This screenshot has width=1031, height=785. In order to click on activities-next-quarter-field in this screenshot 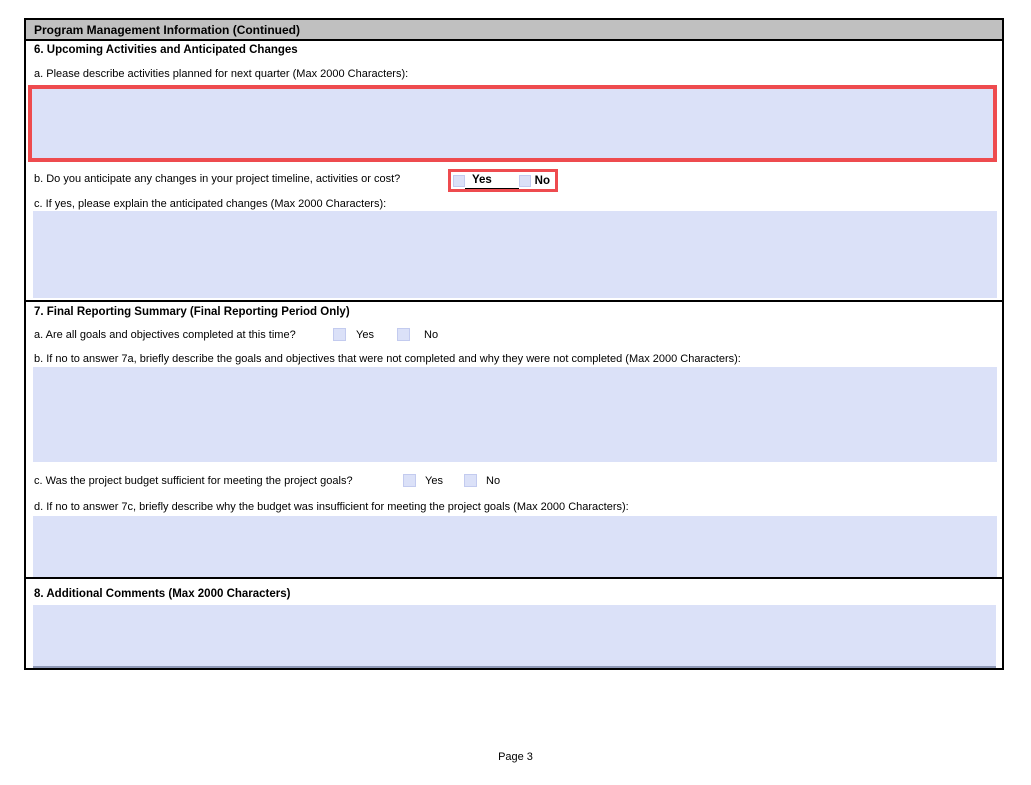, I will do `click(512, 123)`.